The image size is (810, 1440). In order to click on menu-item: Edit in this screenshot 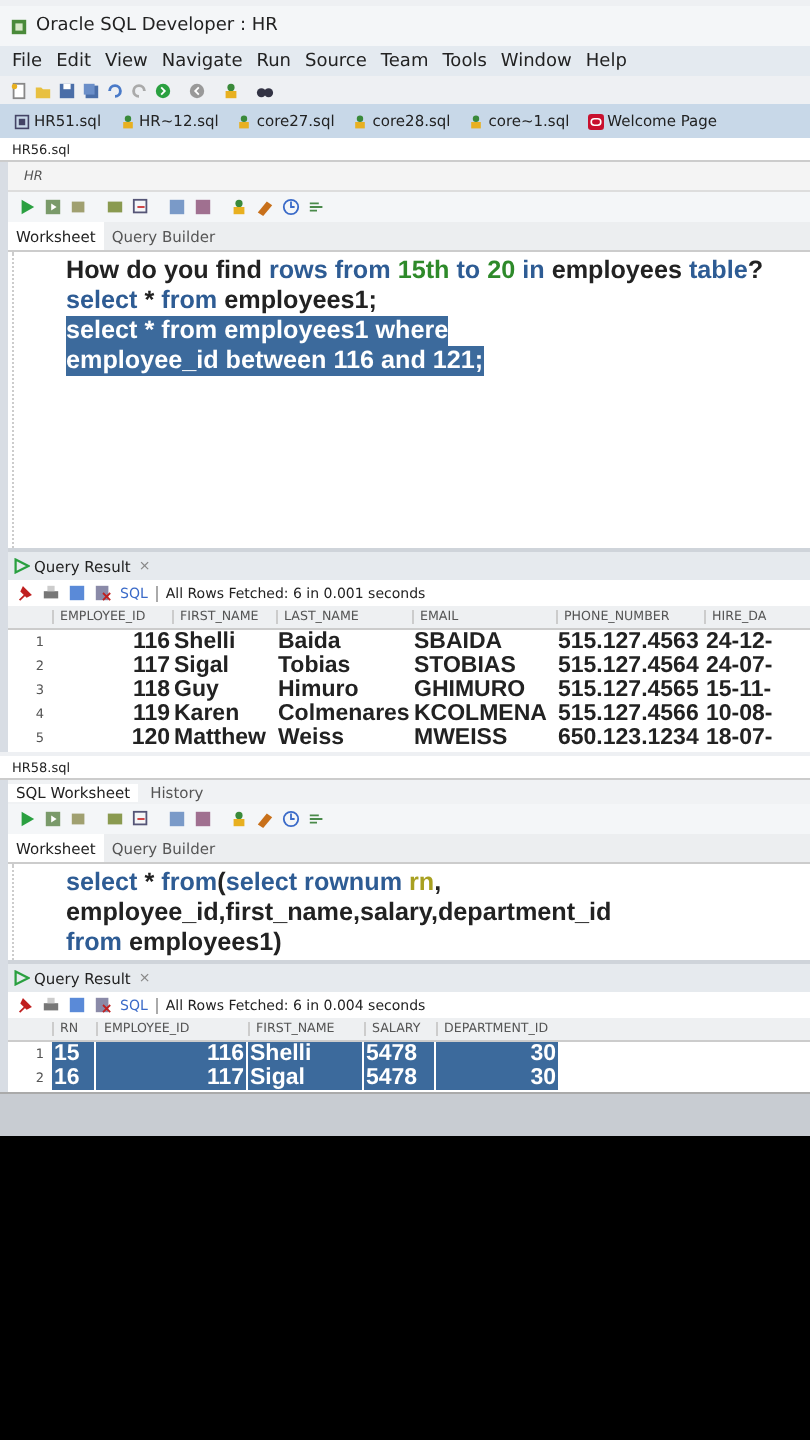, I will do `click(73, 61)`.